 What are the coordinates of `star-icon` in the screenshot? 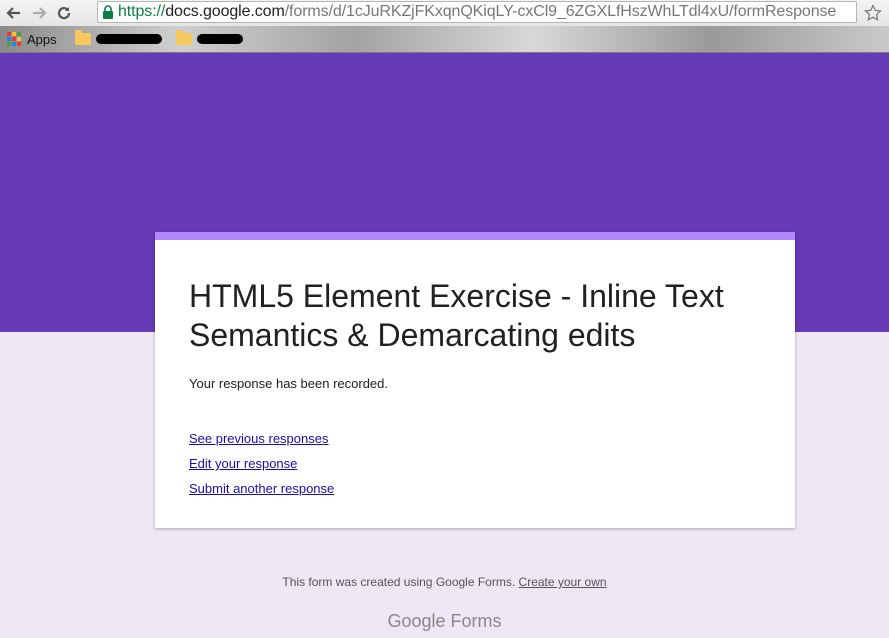 It's located at (873, 12).